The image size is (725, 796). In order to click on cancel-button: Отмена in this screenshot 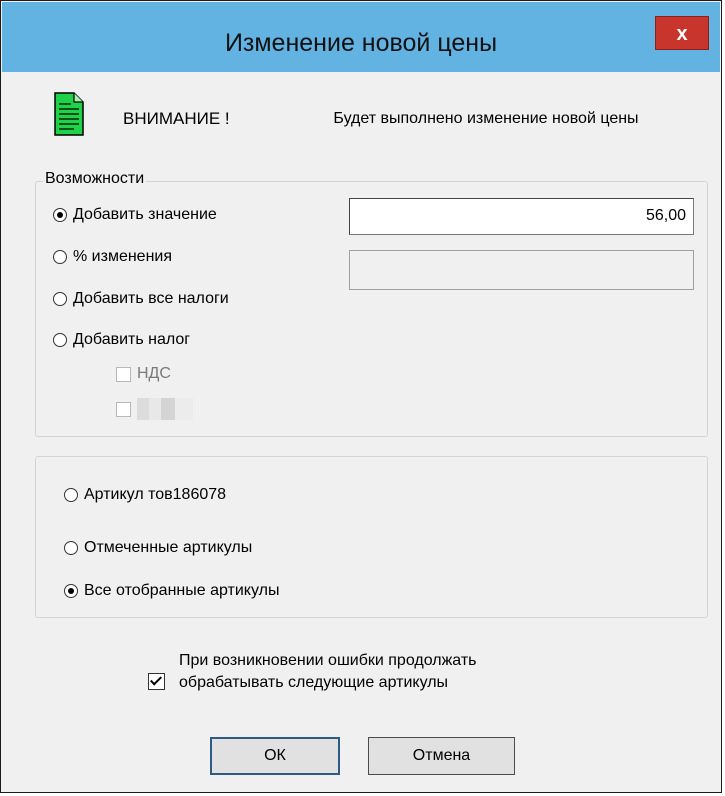, I will do `click(441, 756)`.